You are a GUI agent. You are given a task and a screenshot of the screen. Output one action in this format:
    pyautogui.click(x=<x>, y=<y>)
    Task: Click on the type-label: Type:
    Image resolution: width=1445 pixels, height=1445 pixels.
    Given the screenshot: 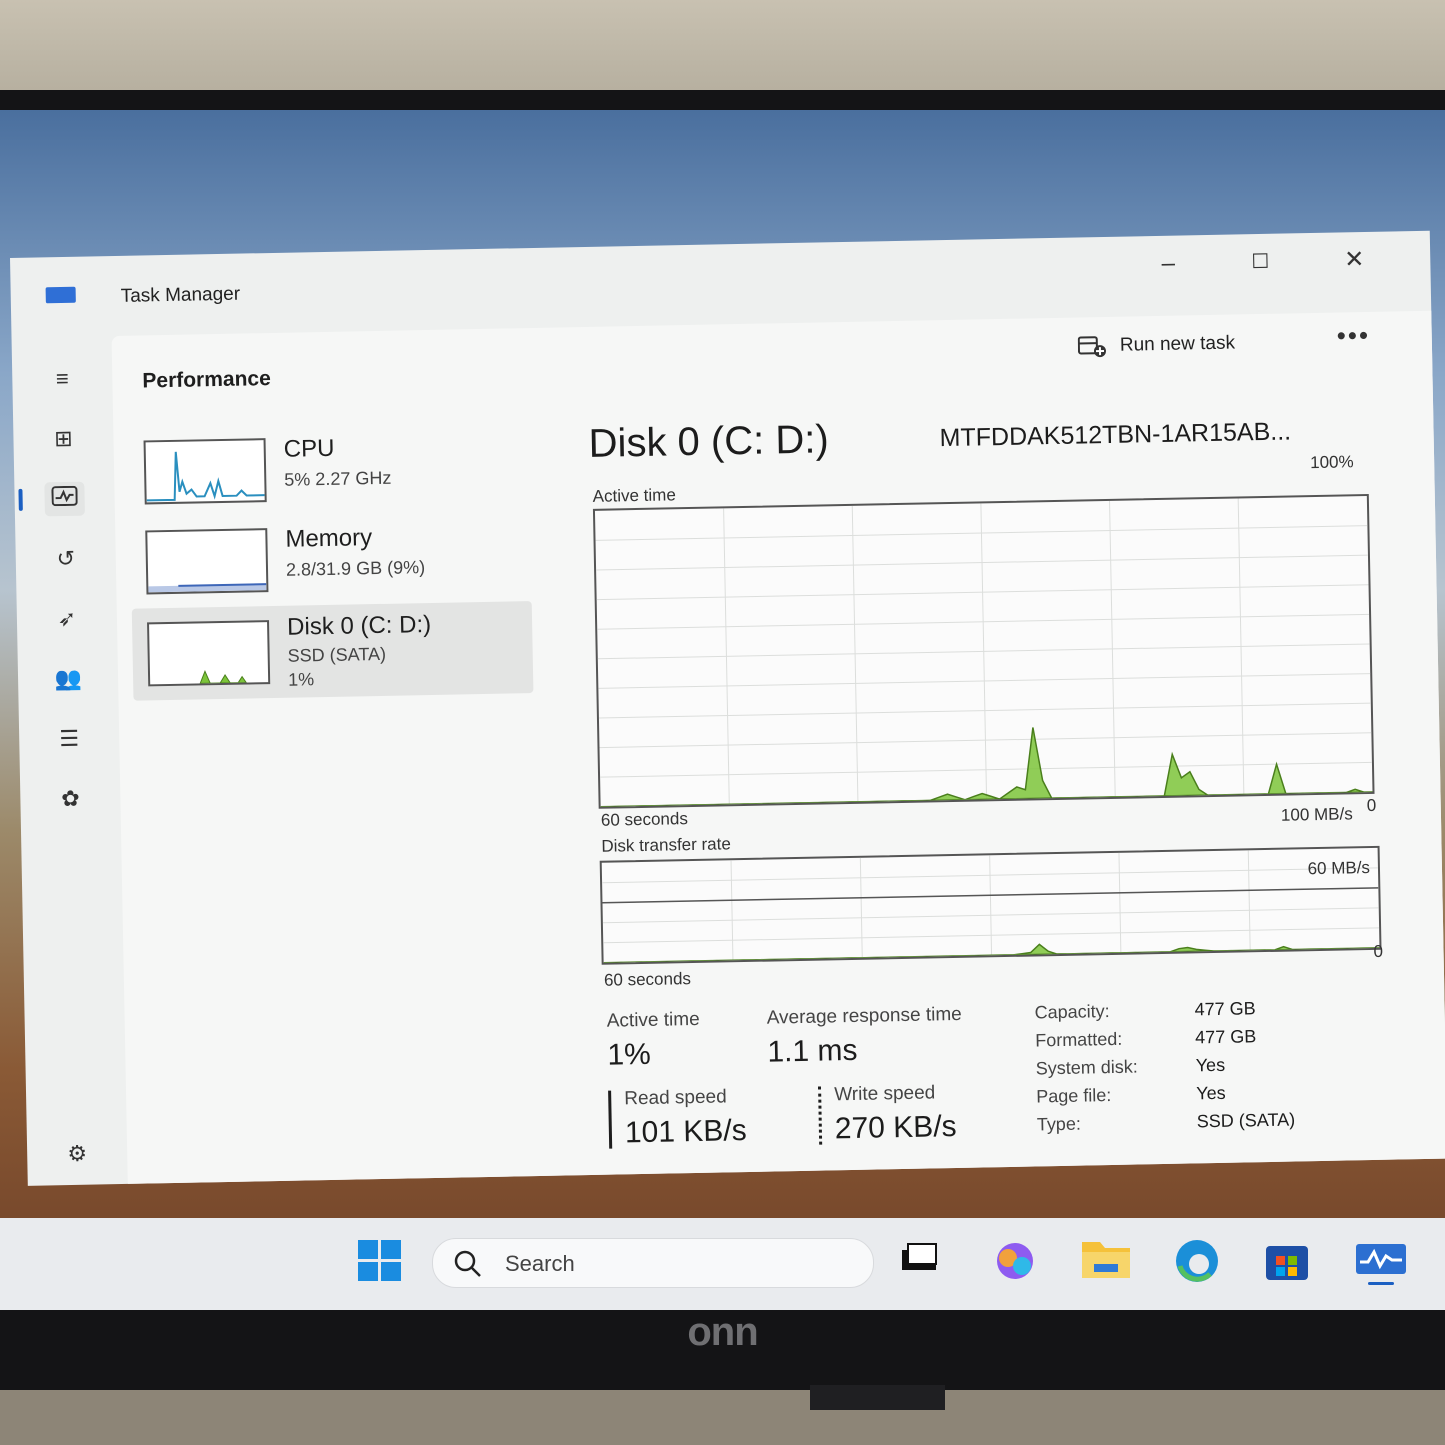 What is the action you would take?
    pyautogui.click(x=1059, y=1124)
    